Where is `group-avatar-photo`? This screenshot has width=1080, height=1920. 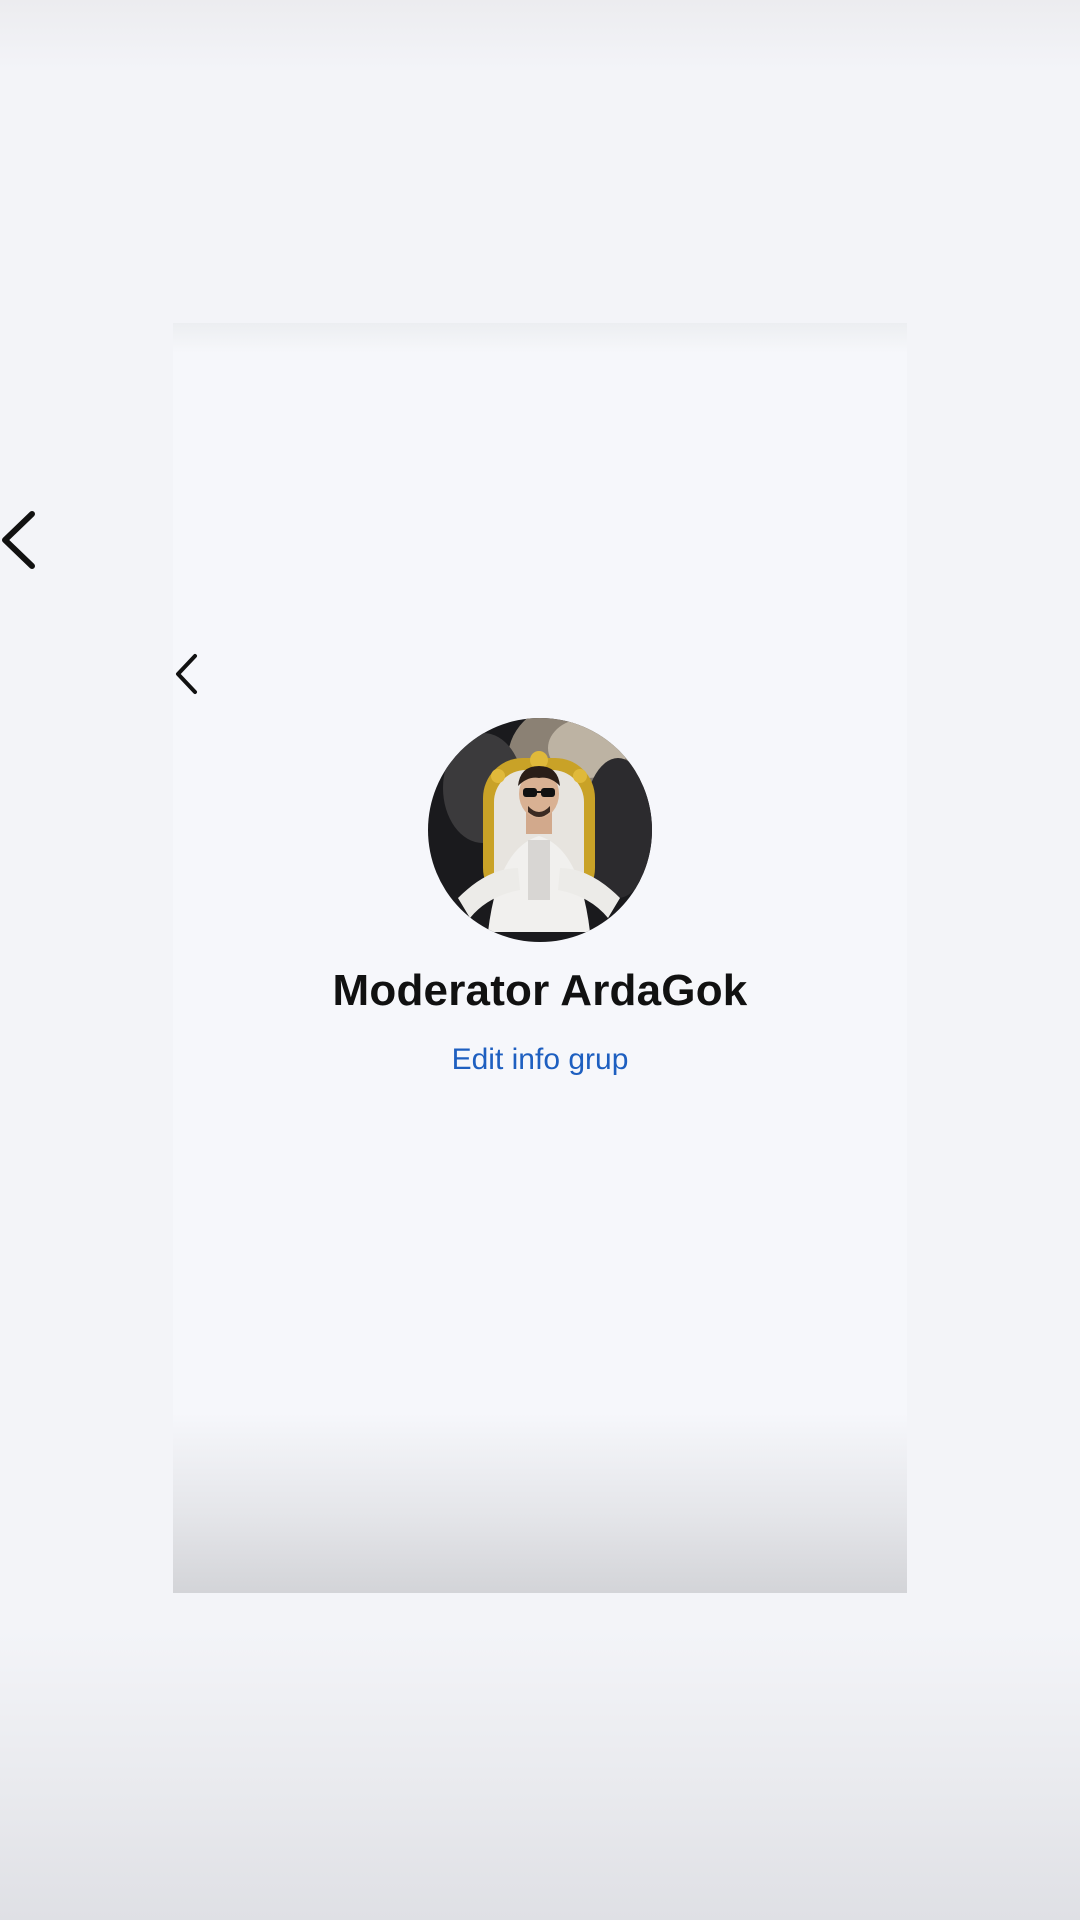
group-avatar-photo is located at coordinates (540, 830).